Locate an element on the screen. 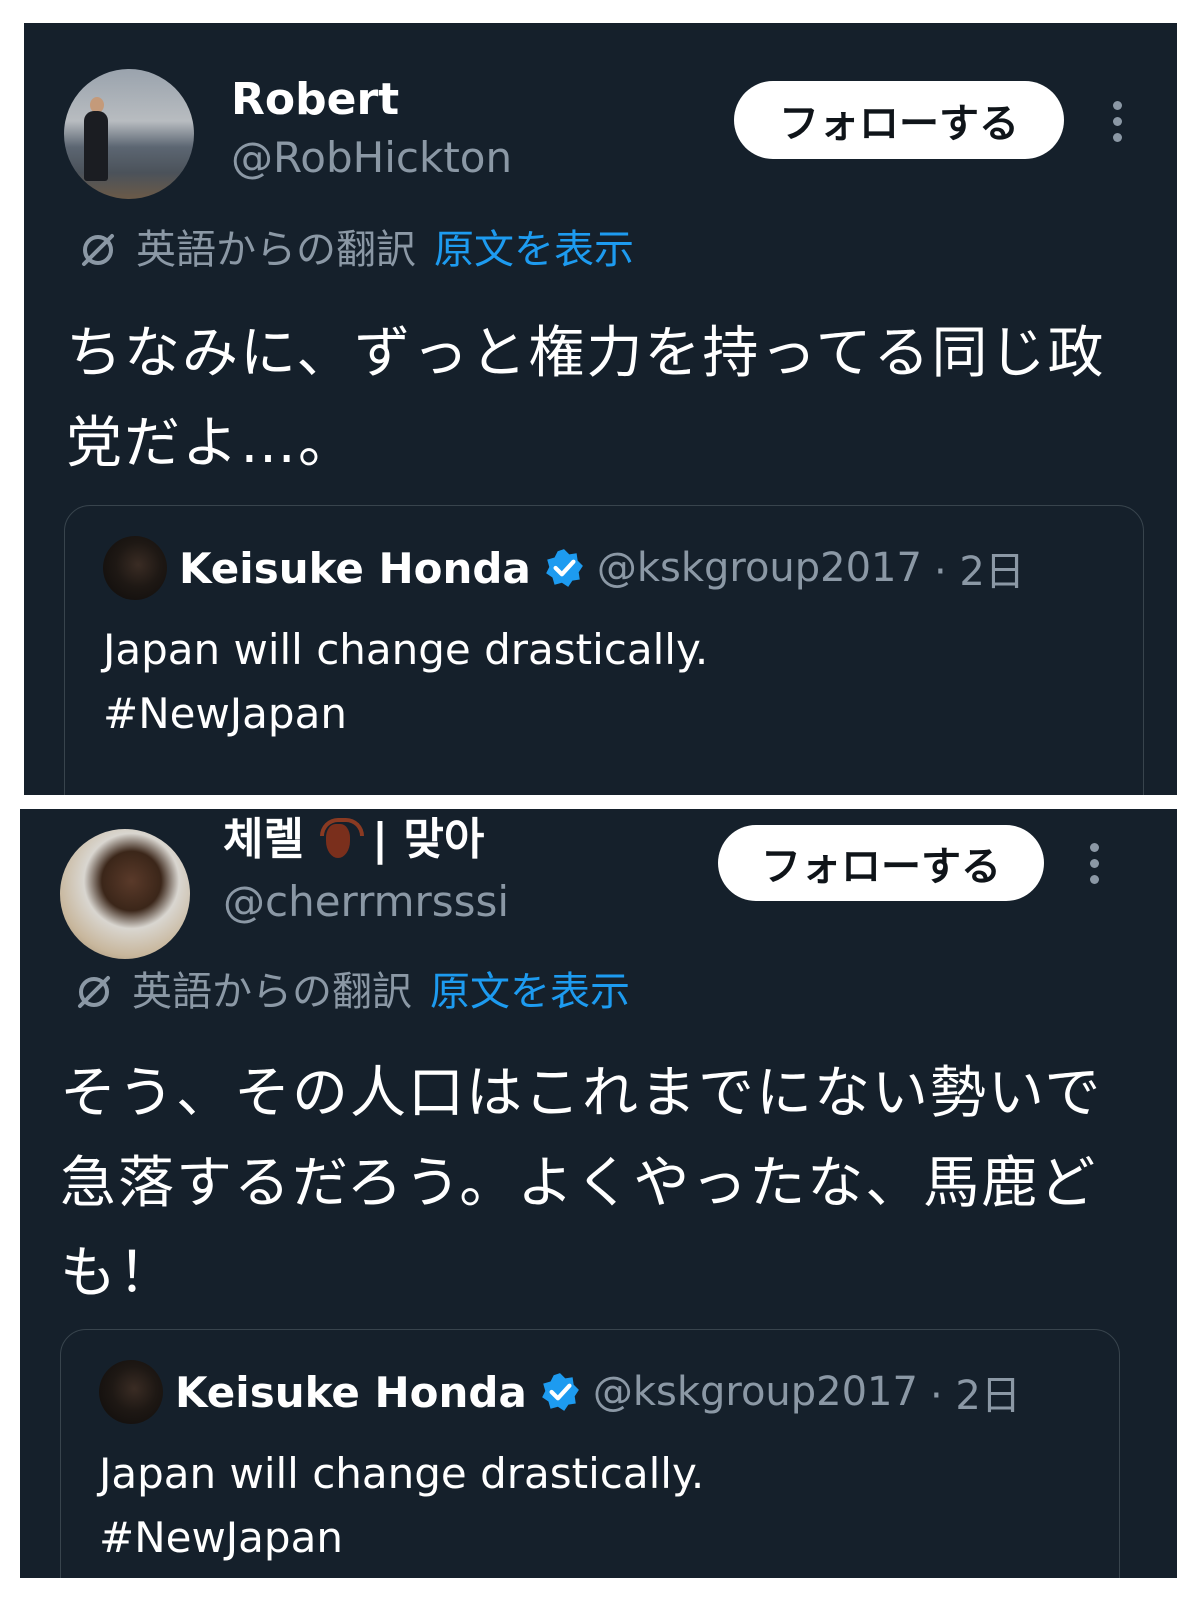 The height and width of the screenshot is (1598, 1200). user-handle: @RobHickton is located at coordinates (371, 158).